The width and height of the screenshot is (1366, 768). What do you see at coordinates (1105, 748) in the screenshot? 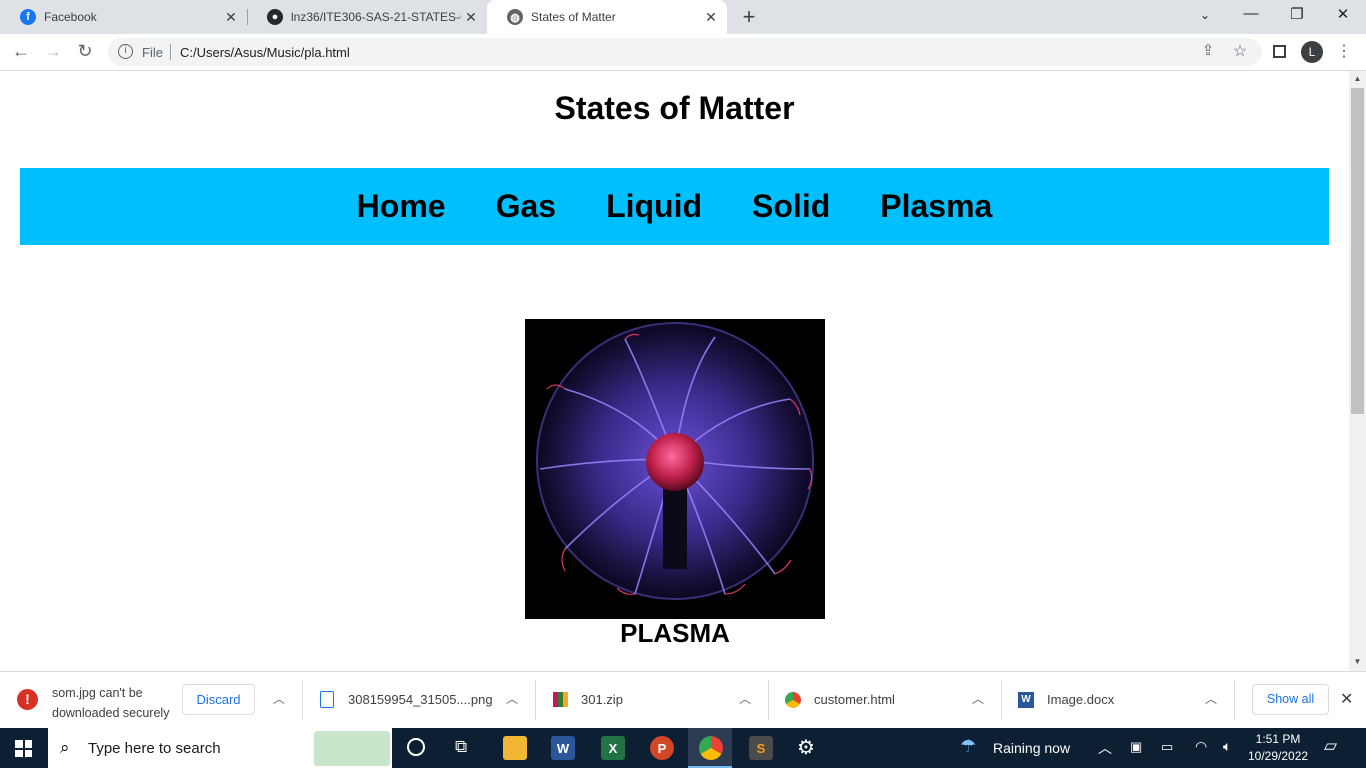
I see `tray-chevron-up-icon: ︿` at bounding box center [1105, 748].